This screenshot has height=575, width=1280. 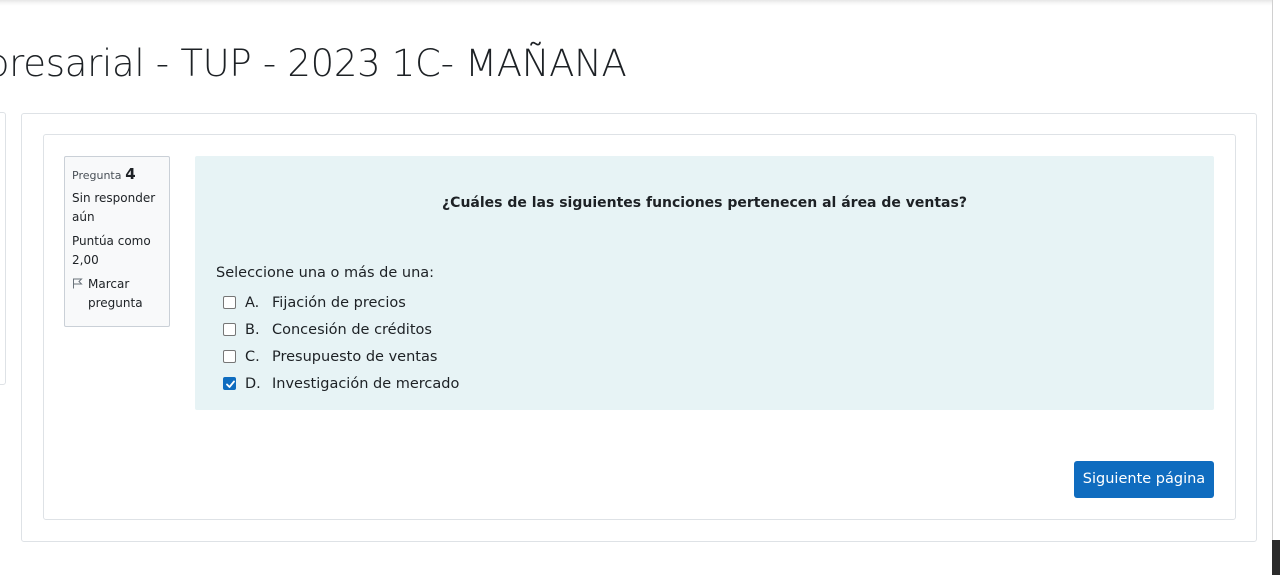 I want to click on answer-option-d: D. Investigación de mercado, so click(x=341, y=383).